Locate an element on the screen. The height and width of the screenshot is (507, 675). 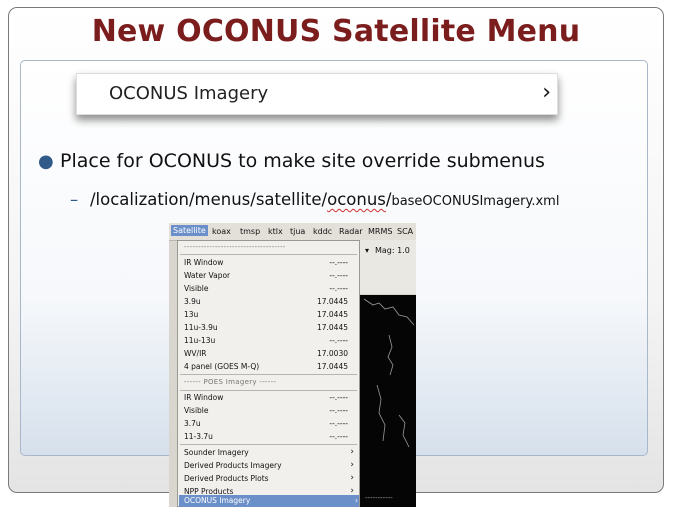
submenu-placeholder: ----------- is located at coordinates (379, 498).